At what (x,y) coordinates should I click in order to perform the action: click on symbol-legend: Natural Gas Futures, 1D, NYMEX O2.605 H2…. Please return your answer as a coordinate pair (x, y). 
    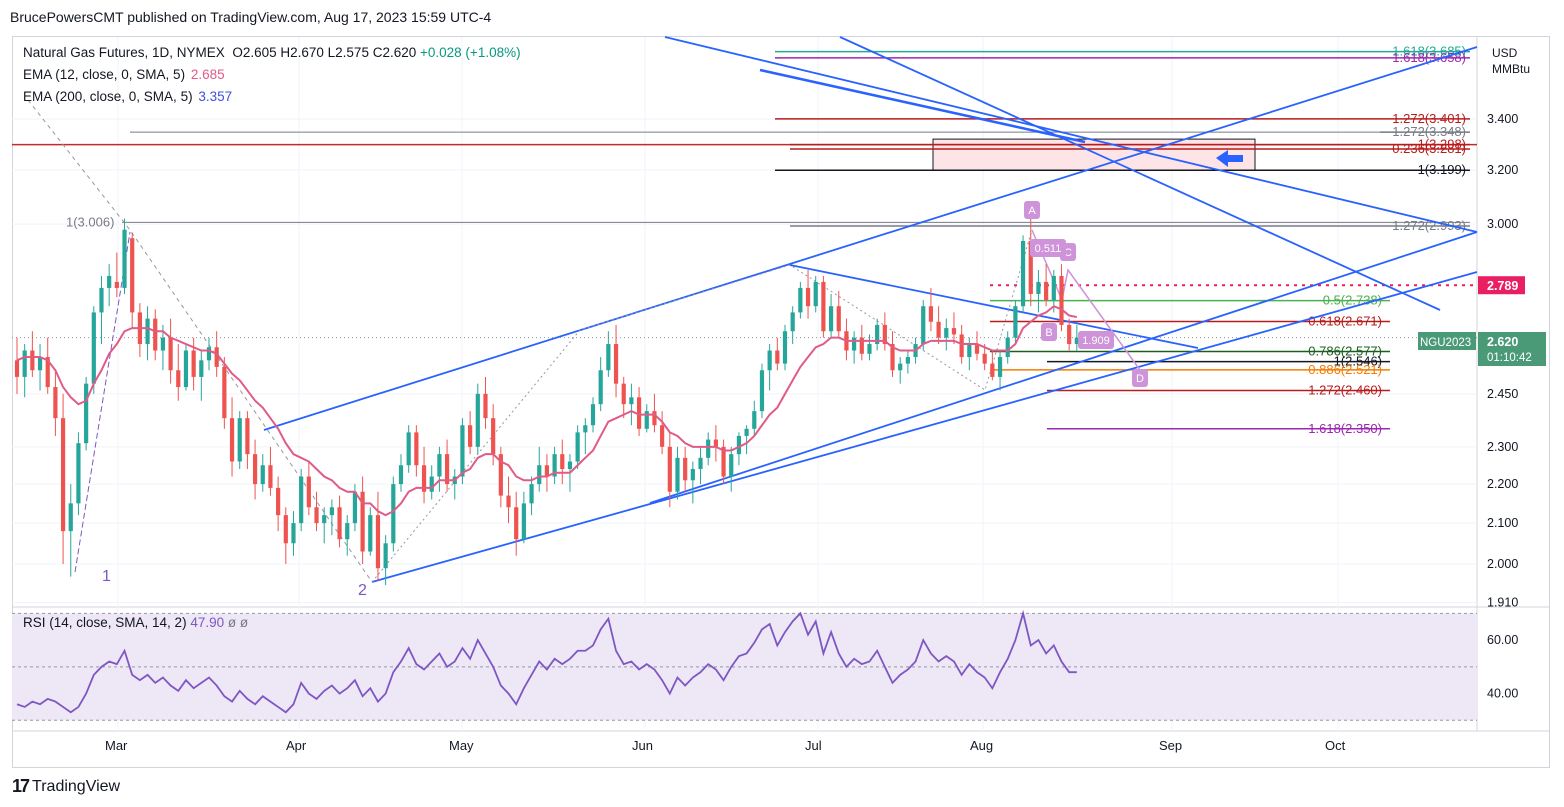
    Looking at the image, I should click on (272, 52).